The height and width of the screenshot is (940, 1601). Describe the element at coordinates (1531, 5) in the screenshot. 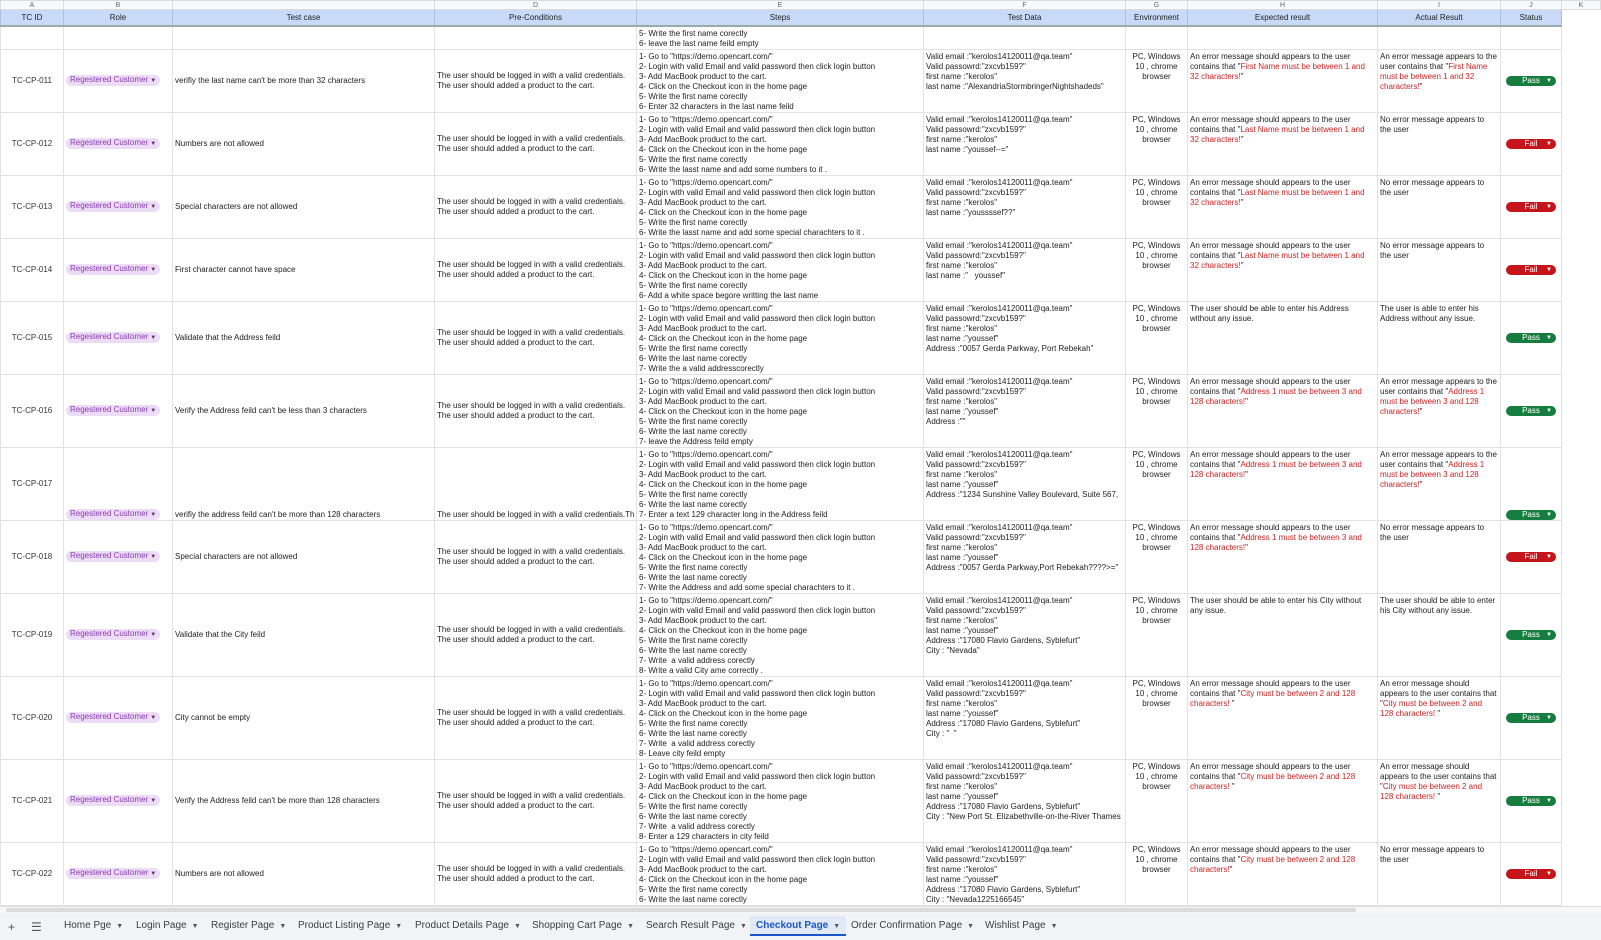

I see `column-letter: J` at that location.